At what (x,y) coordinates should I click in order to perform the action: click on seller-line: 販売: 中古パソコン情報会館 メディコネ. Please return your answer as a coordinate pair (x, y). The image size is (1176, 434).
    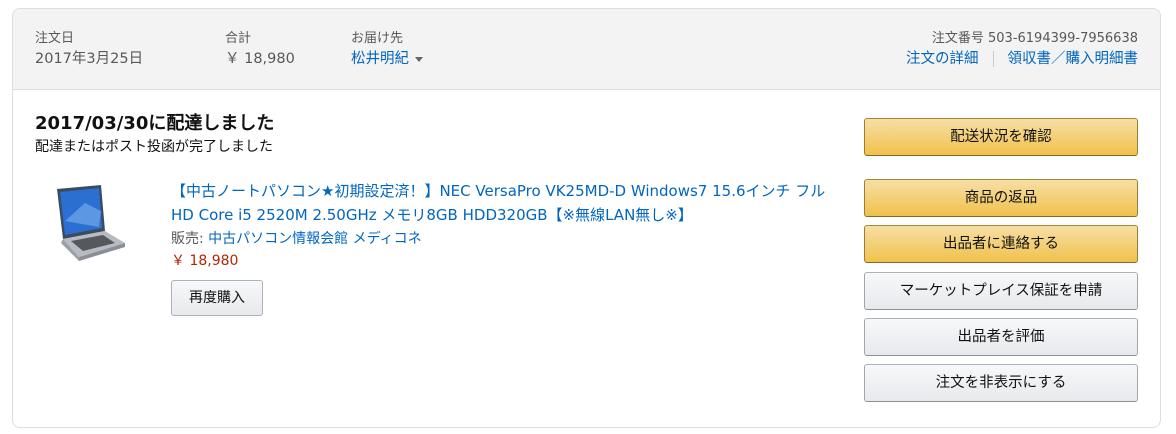
    Looking at the image, I should click on (296, 238).